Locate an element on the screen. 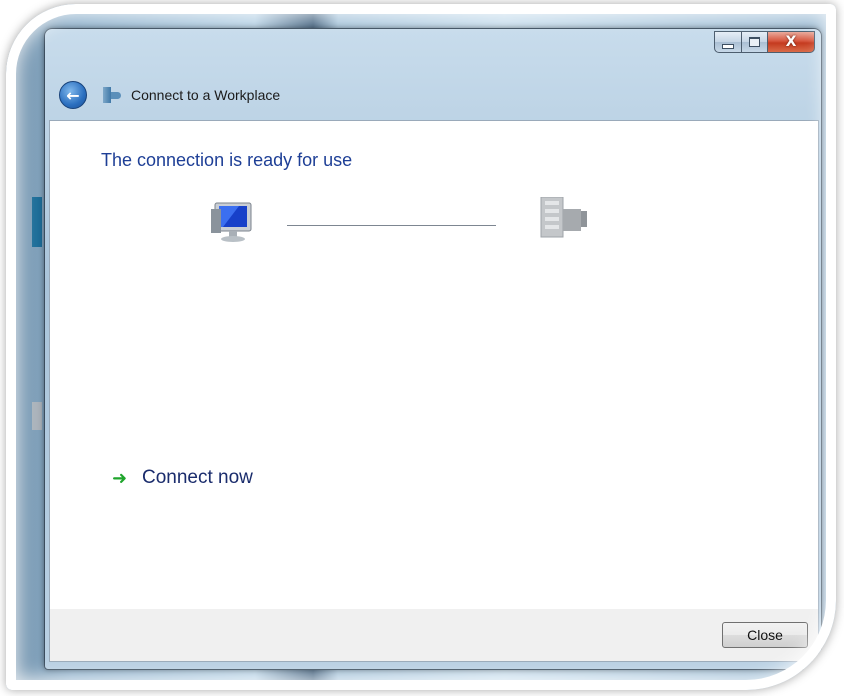 This screenshot has height=696, width=844. caption-buttons: X is located at coordinates (764, 42).